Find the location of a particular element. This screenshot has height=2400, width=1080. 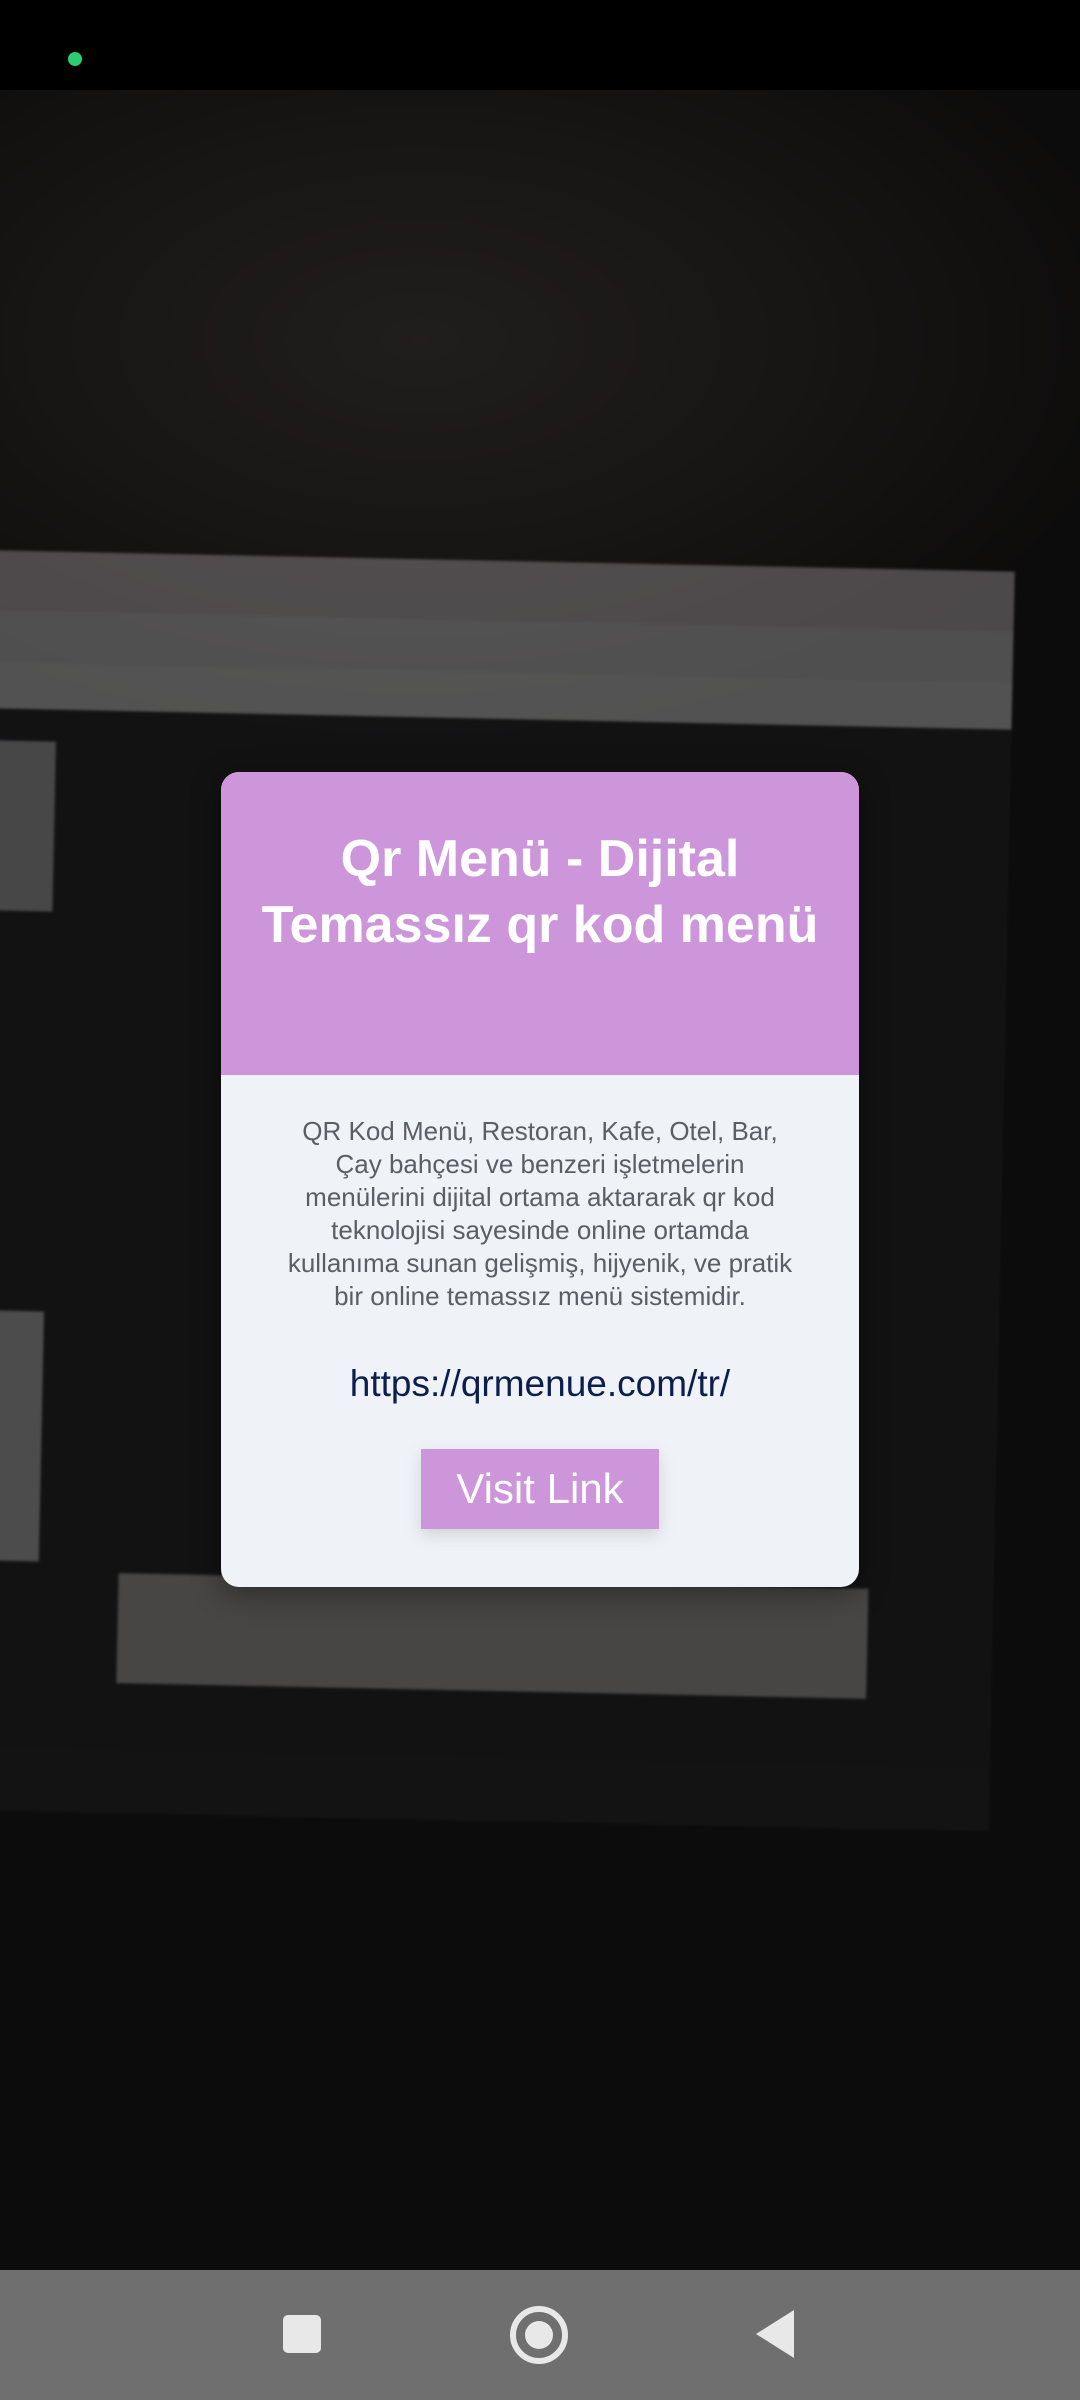

dialog-url-link: https://qrmenue.com/tr/ is located at coordinates (540, 1384).